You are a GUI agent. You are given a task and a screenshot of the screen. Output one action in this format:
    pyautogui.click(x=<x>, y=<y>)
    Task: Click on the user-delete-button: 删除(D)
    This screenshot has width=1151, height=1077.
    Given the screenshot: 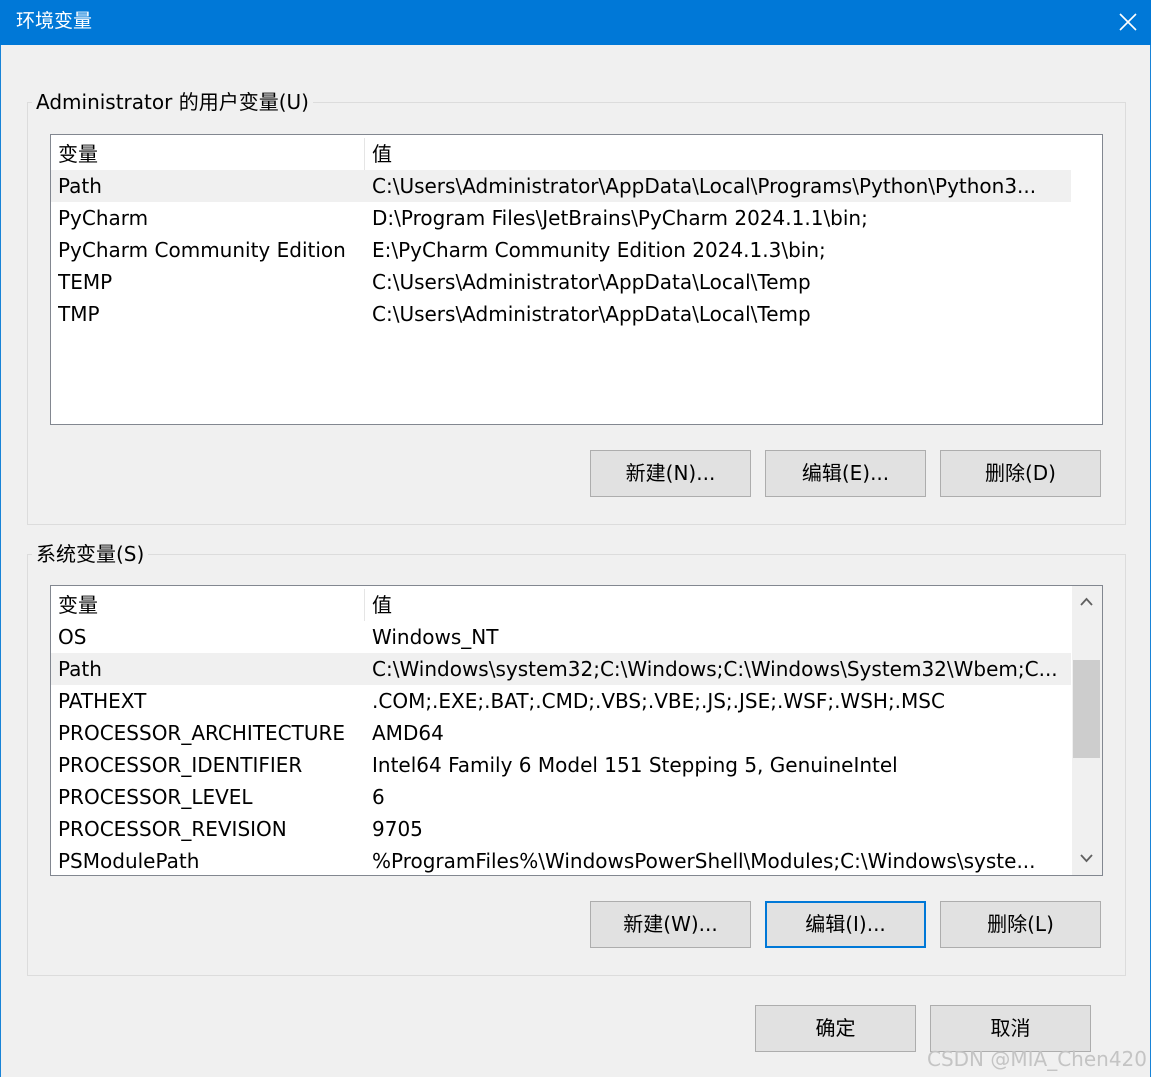 What is the action you would take?
    pyautogui.click(x=1020, y=473)
    